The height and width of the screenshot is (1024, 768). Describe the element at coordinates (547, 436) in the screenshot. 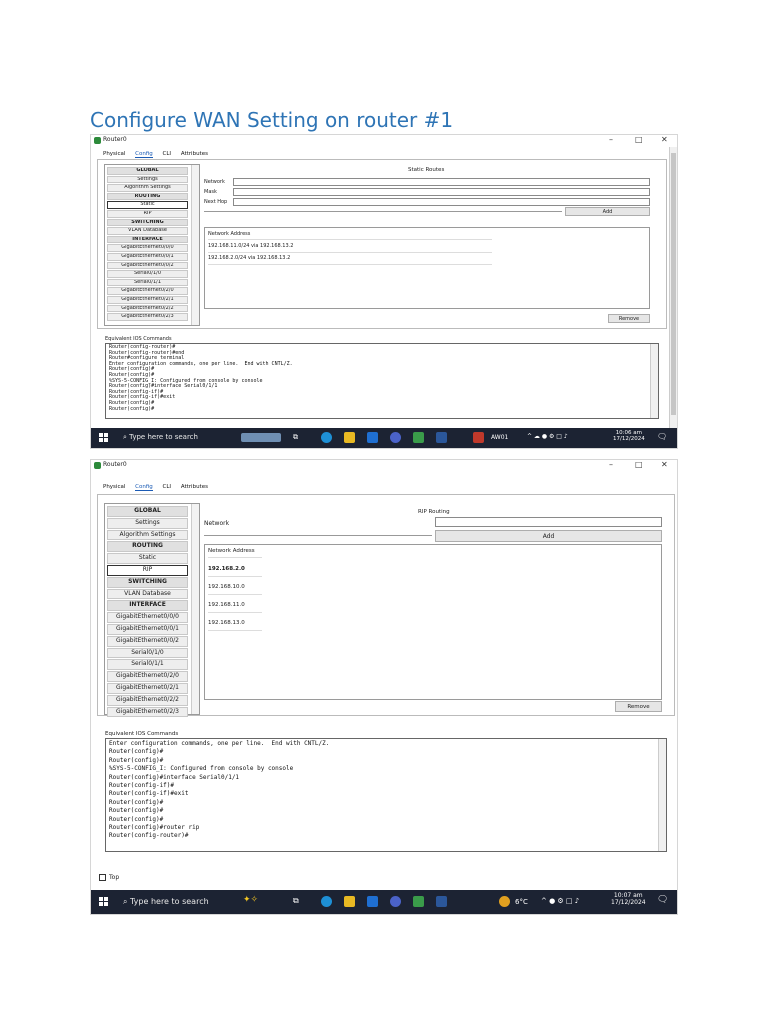

I see `system-tray-icons: ^ ☁ ● ⚙ □ ♪` at that location.